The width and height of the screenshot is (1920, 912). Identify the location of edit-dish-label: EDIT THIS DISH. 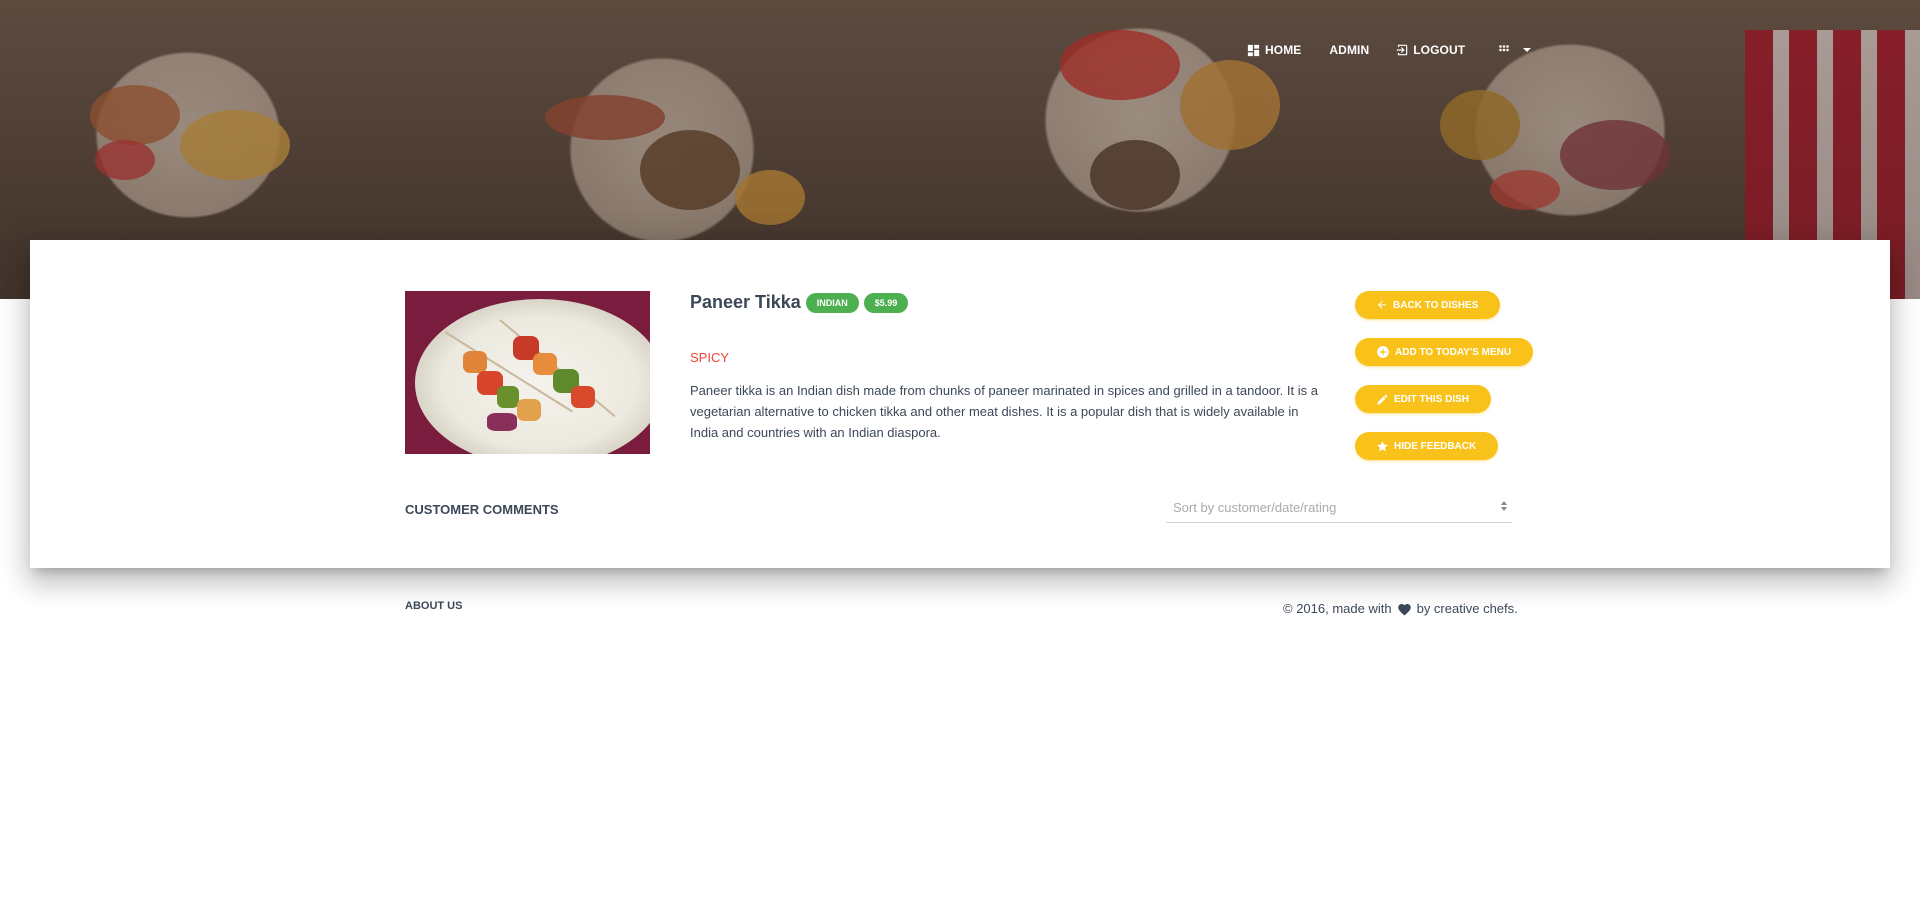
(1432, 399).